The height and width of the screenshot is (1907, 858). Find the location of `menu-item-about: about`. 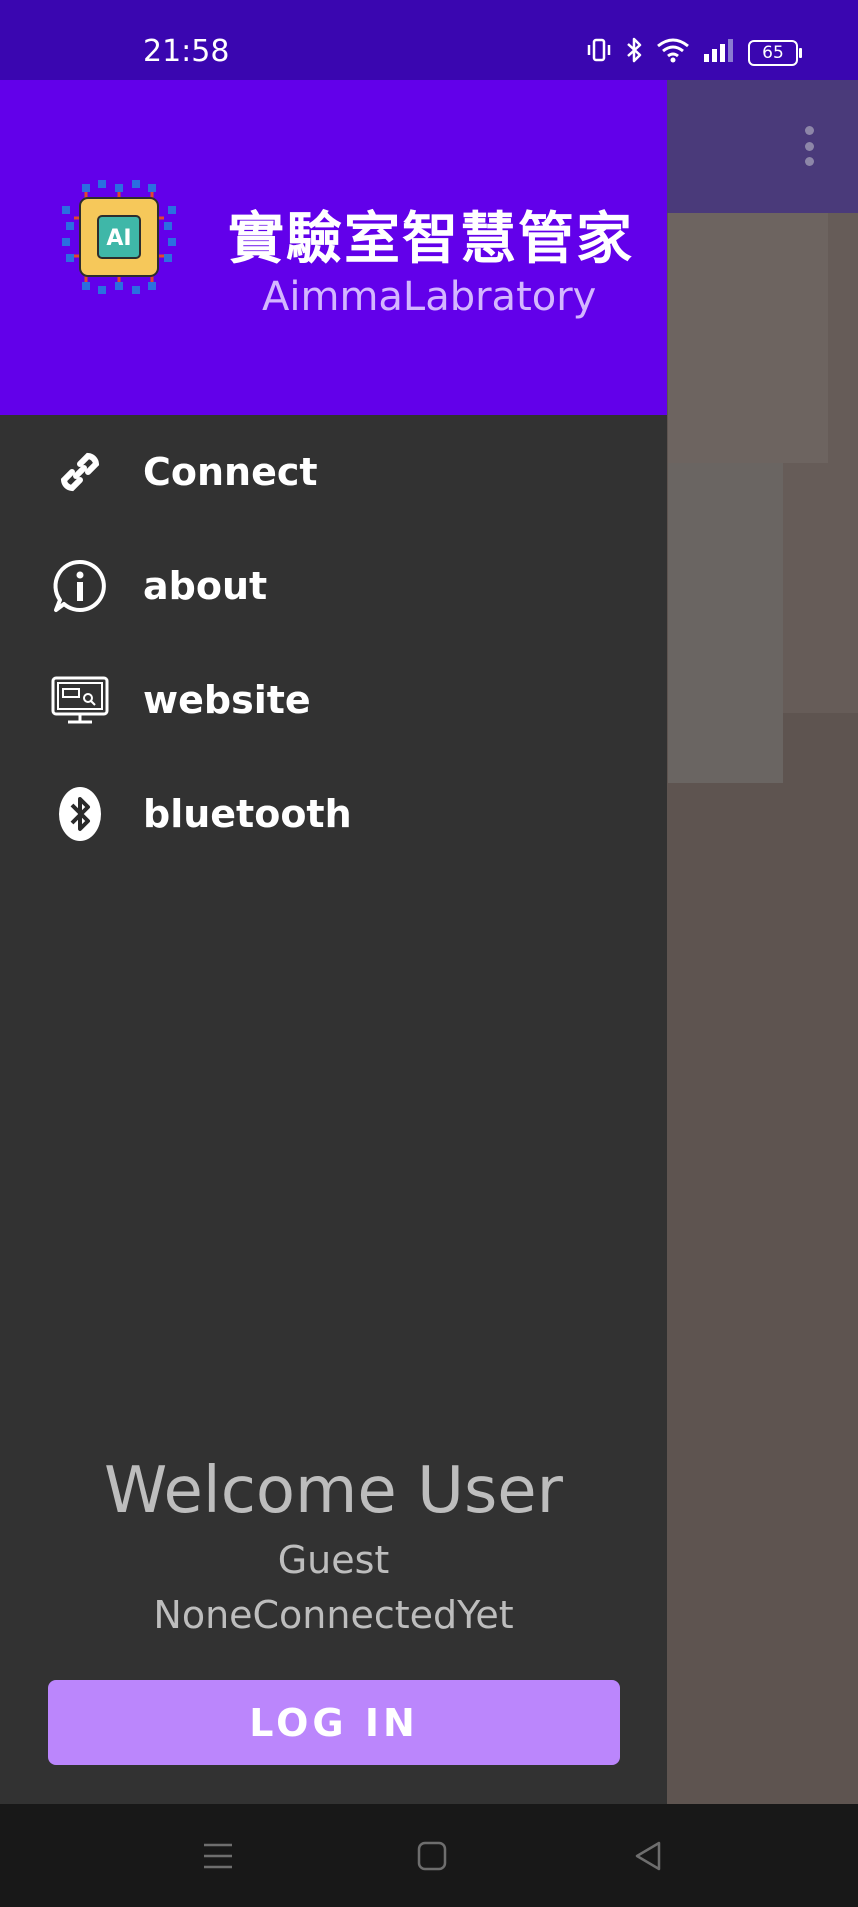

menu-item-about: about is located at coordinates (333, 586).